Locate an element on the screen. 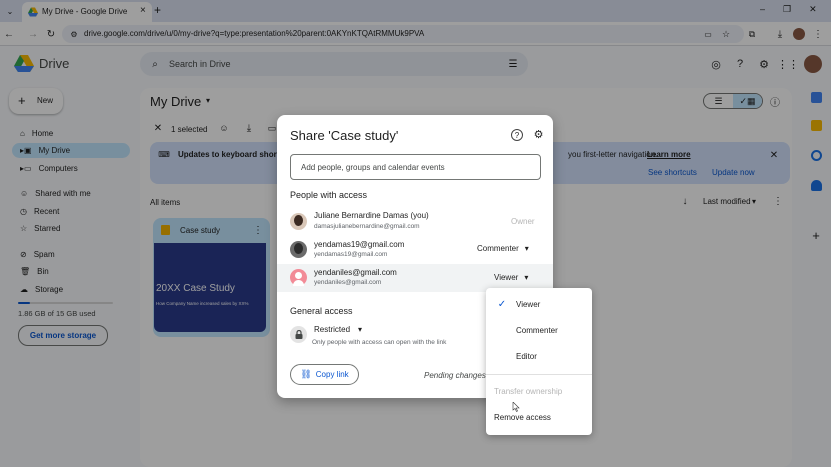  menu-item-label: Commenter is located at coordinates (537, 330).